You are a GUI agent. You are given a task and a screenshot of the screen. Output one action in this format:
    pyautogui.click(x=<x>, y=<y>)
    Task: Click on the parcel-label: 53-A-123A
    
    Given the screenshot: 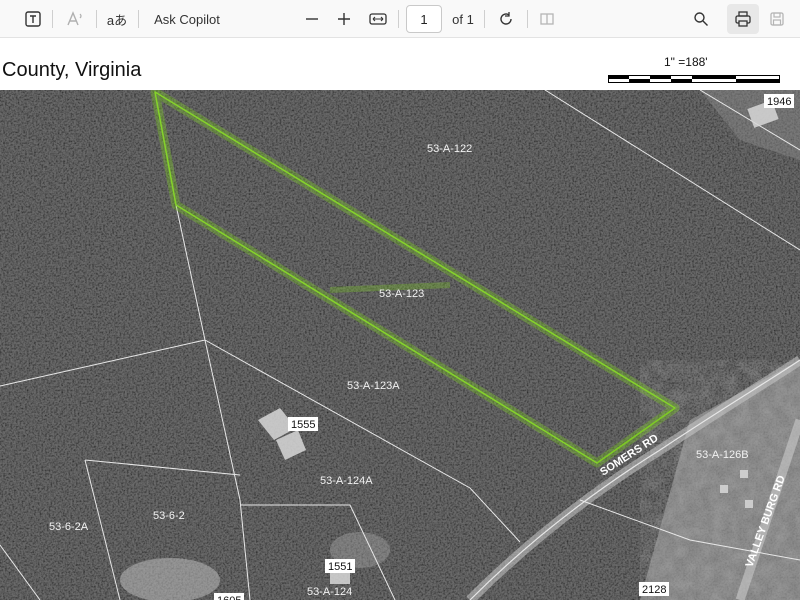 What is the action you would take?
    pyautogui.click(x=373, y=386)
    